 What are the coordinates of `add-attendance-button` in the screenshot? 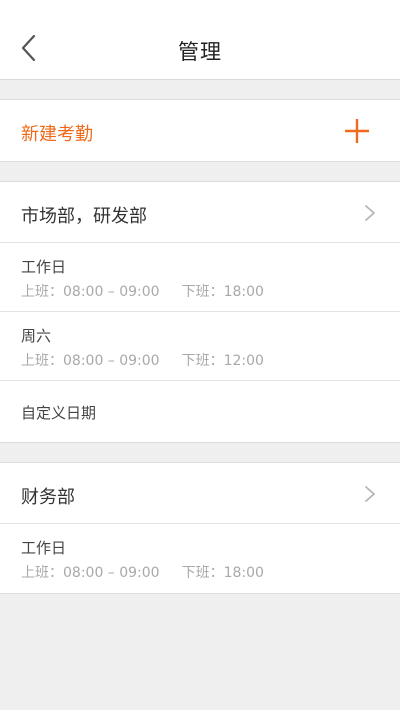 It's located at (357, 131).